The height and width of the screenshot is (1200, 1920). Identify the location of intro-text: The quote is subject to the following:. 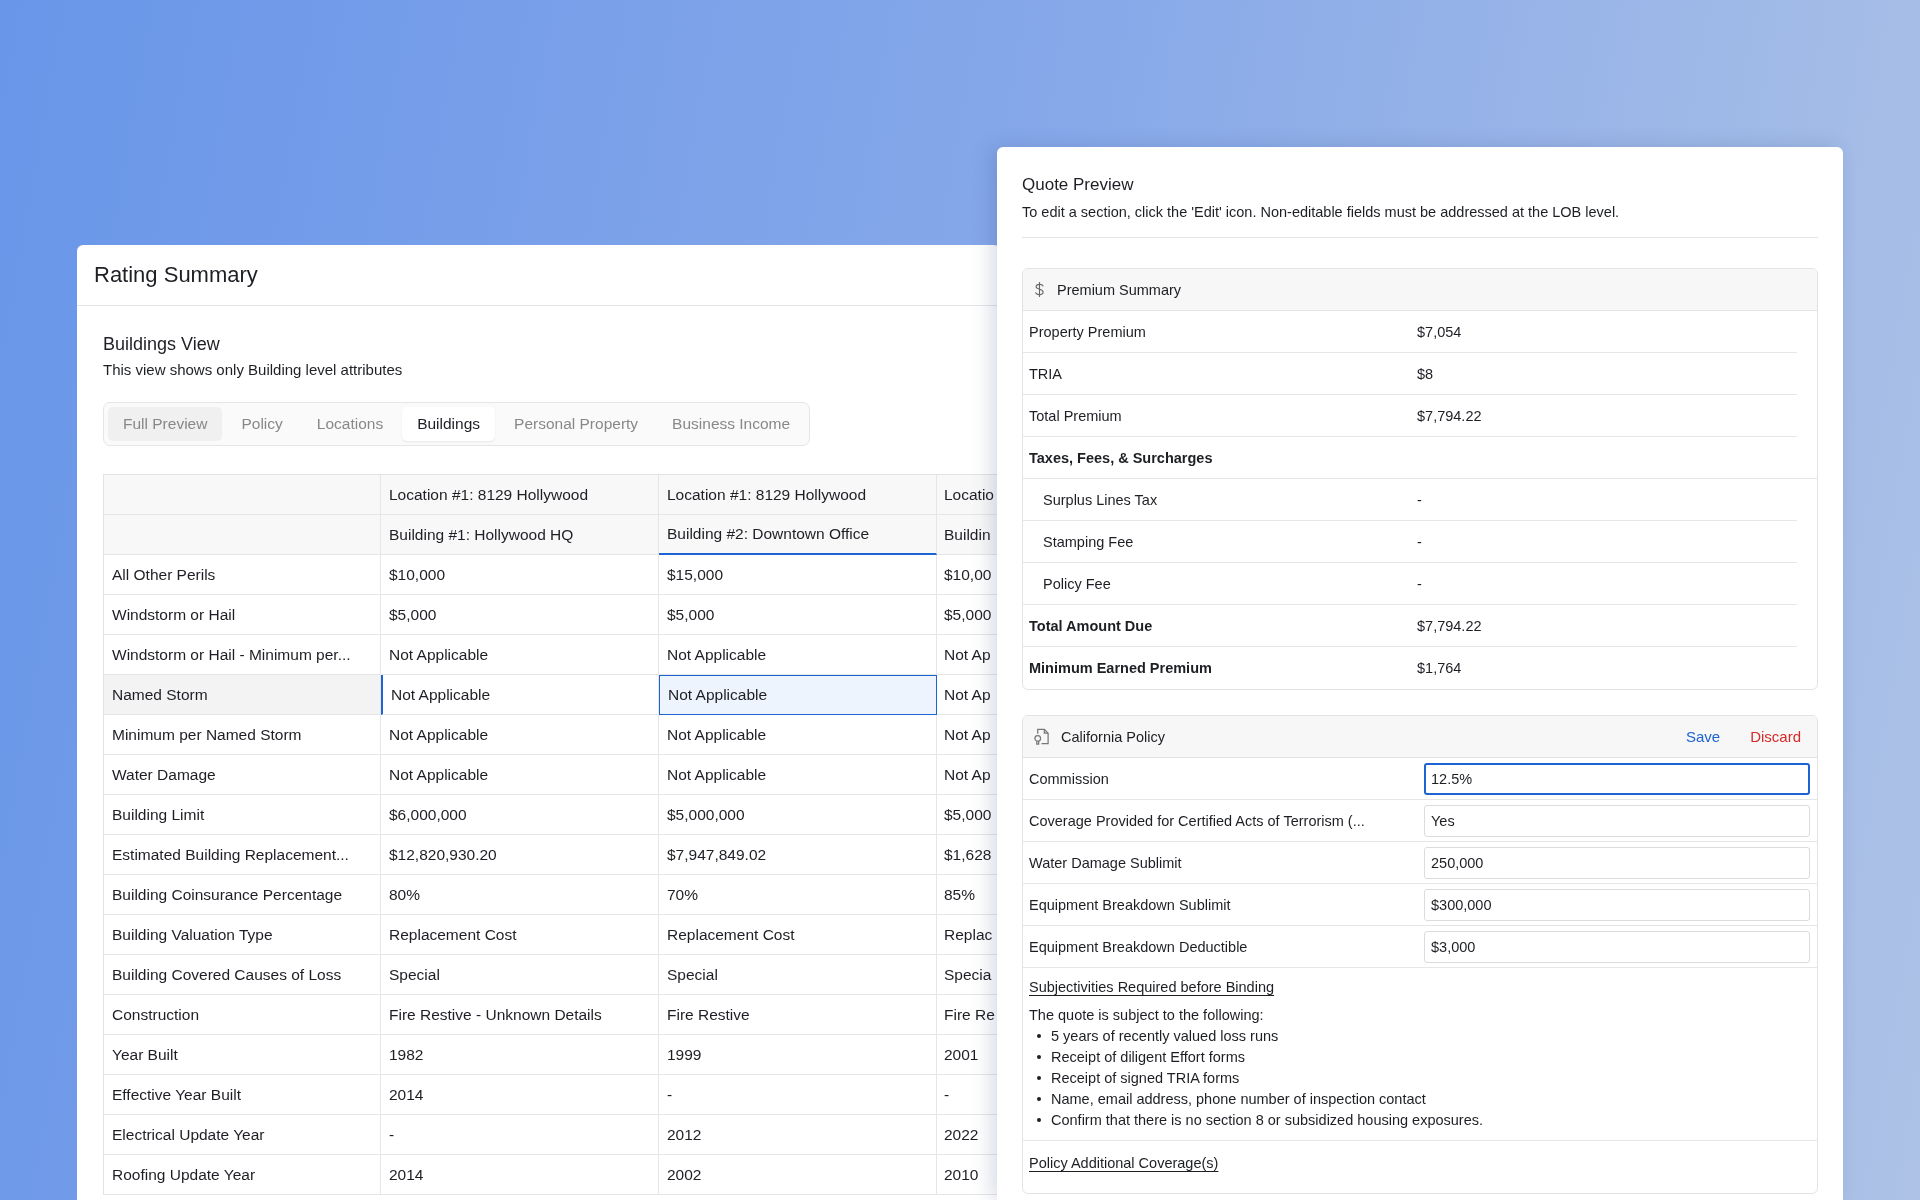
(1147, 1015).